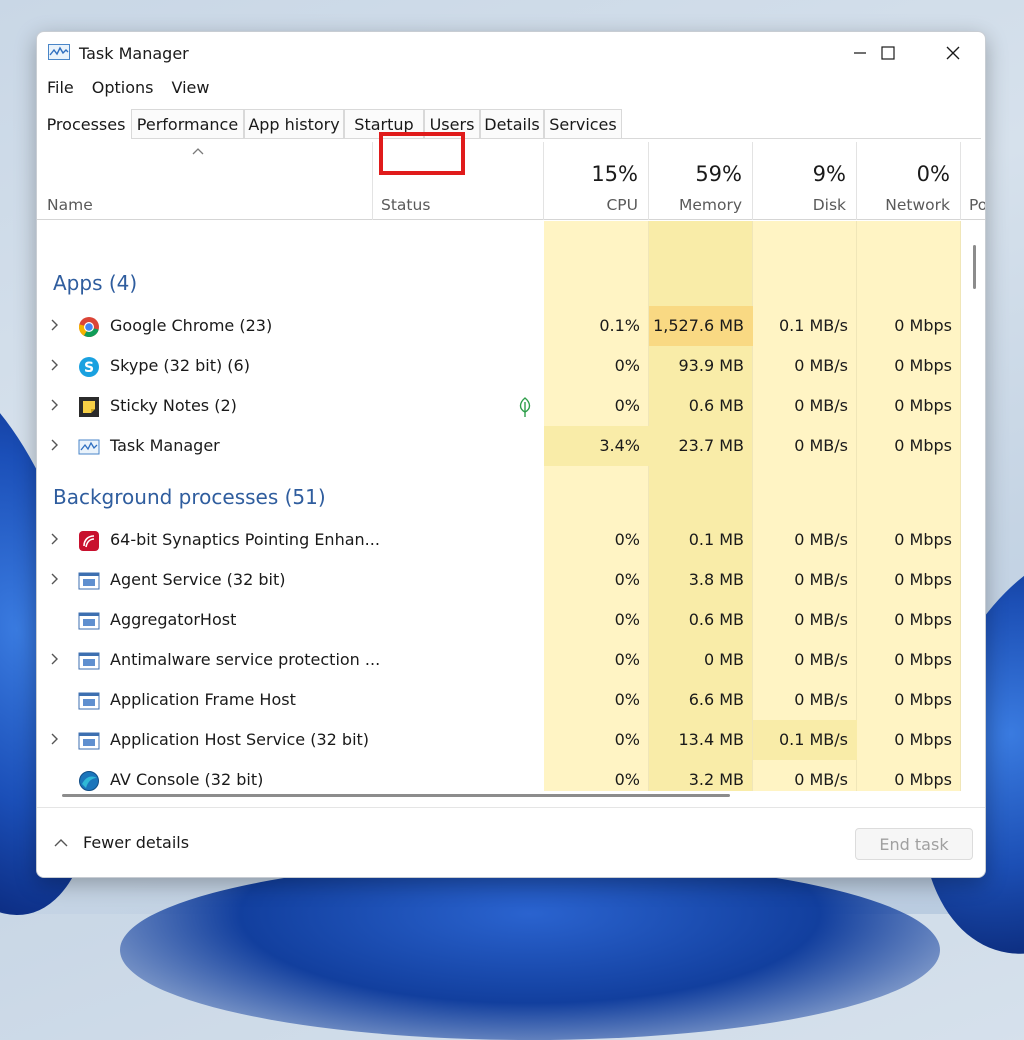 This screenshot has height=1040, width=1024. What do you see at coordinates (499, 406) in the screenshot?
I see `process-row: Sticky Notes (2) 0% 0.6 MB 0 MB/s 0 Mbps` at bounding box center [499, 406].